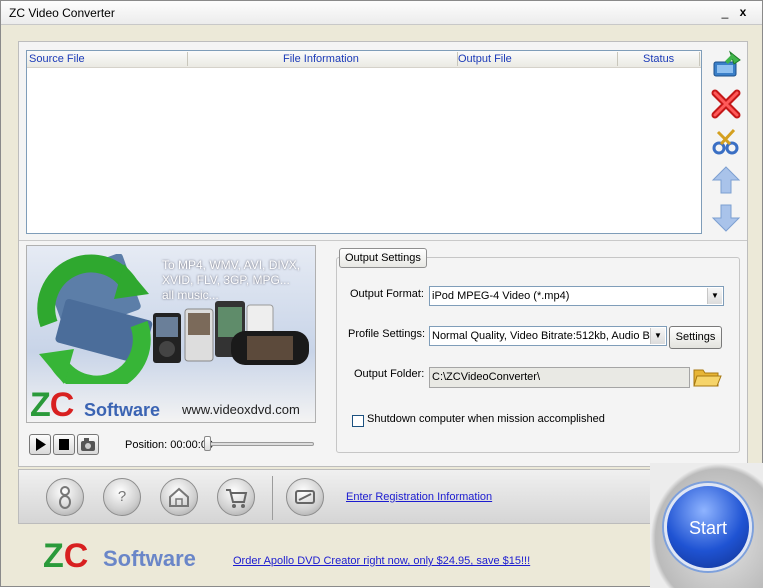 The height and width of the screenshot is (588, 763). Describe the element at coordinates (726, 66) in the screenshot. I see `add-file-icon` at that location.